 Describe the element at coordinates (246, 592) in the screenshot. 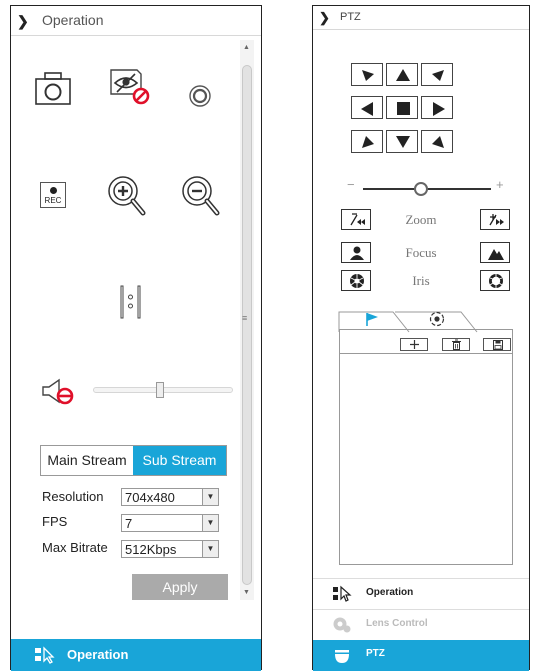

I see `scroll-down-icon: ▼` at that location.